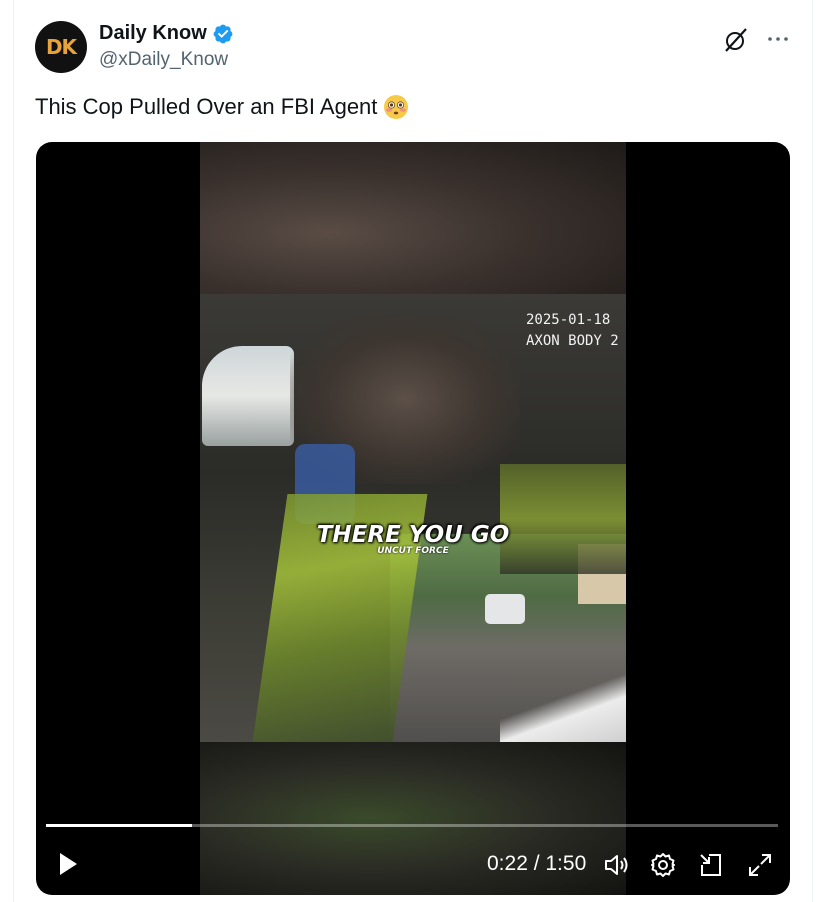 Image resolution: width=828 pixels, height=902 pixels. I want to click on more-options-icon, so click(778, 39).